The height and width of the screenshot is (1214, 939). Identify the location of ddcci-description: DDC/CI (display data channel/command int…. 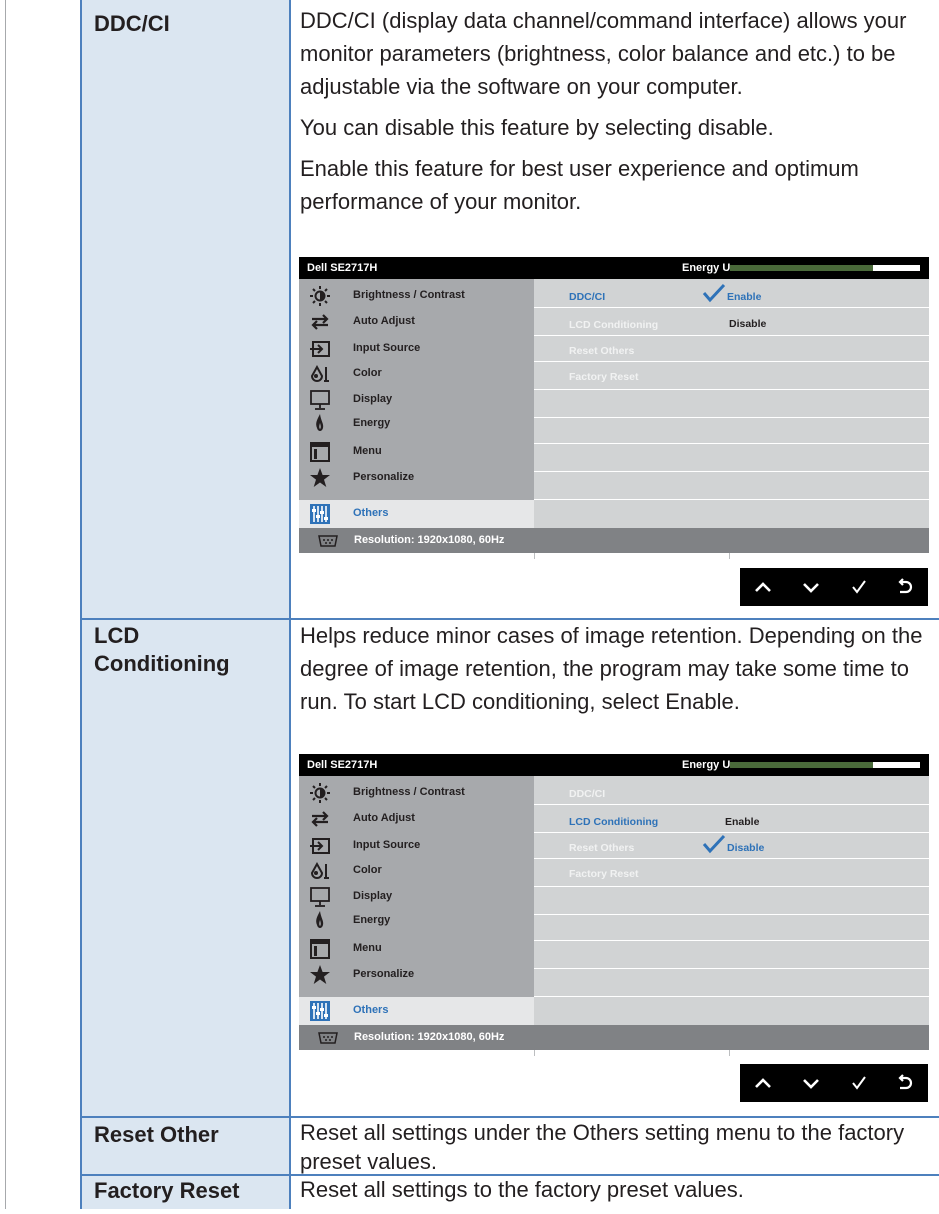
(615, 115).